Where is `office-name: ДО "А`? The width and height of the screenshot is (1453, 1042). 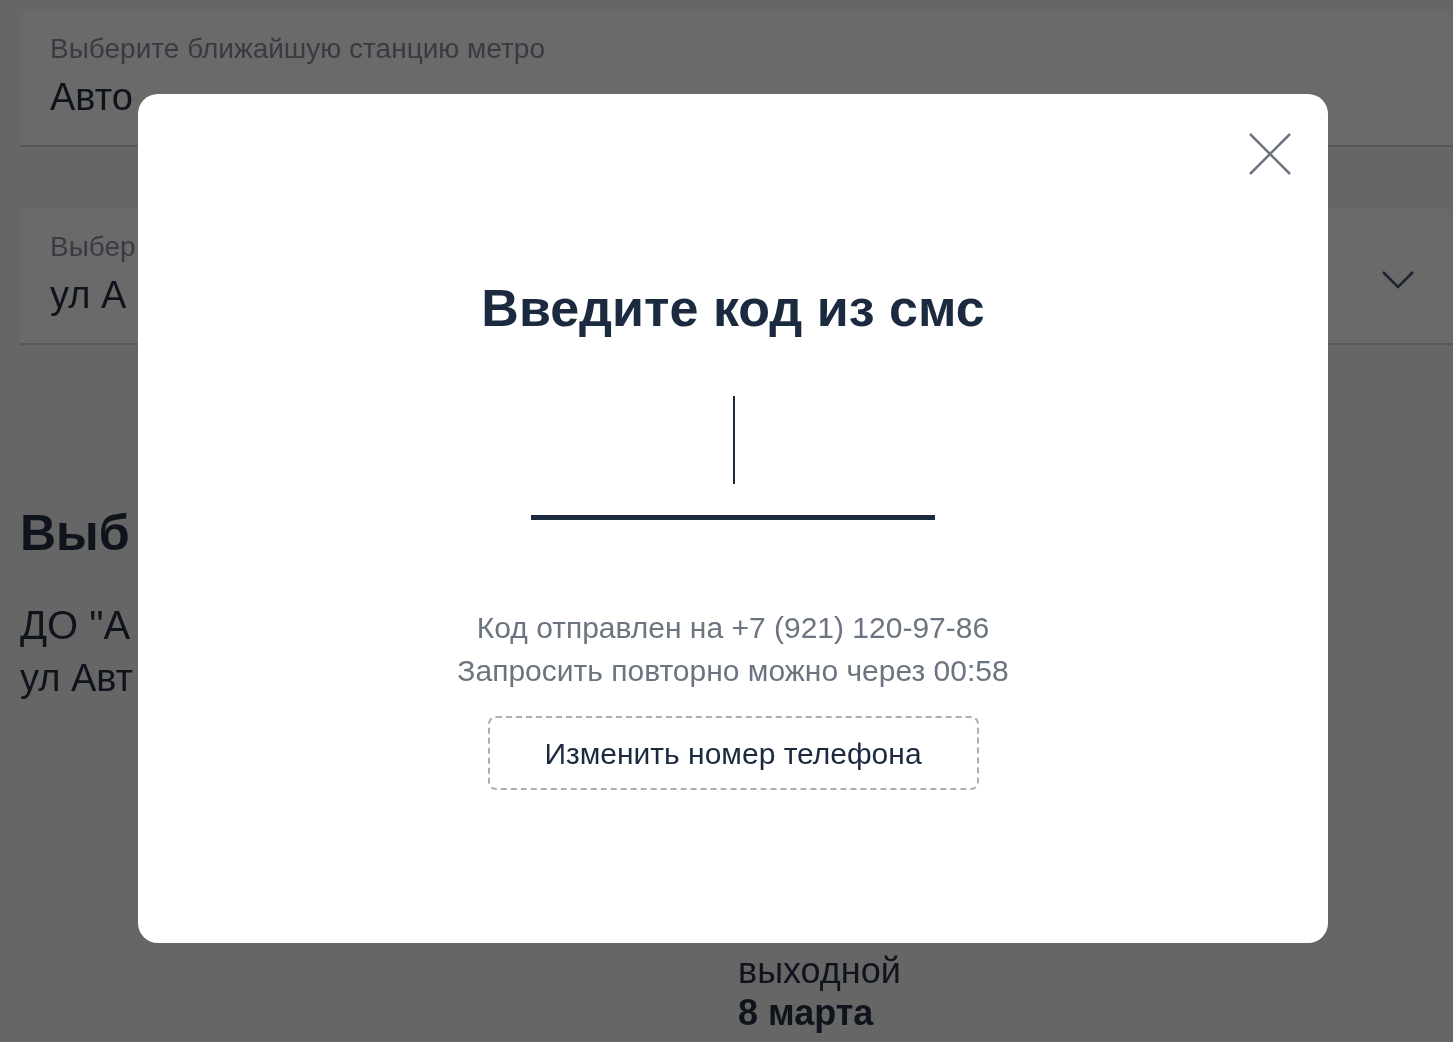 office-name: ДО "А is located at coordinates (75, 625).